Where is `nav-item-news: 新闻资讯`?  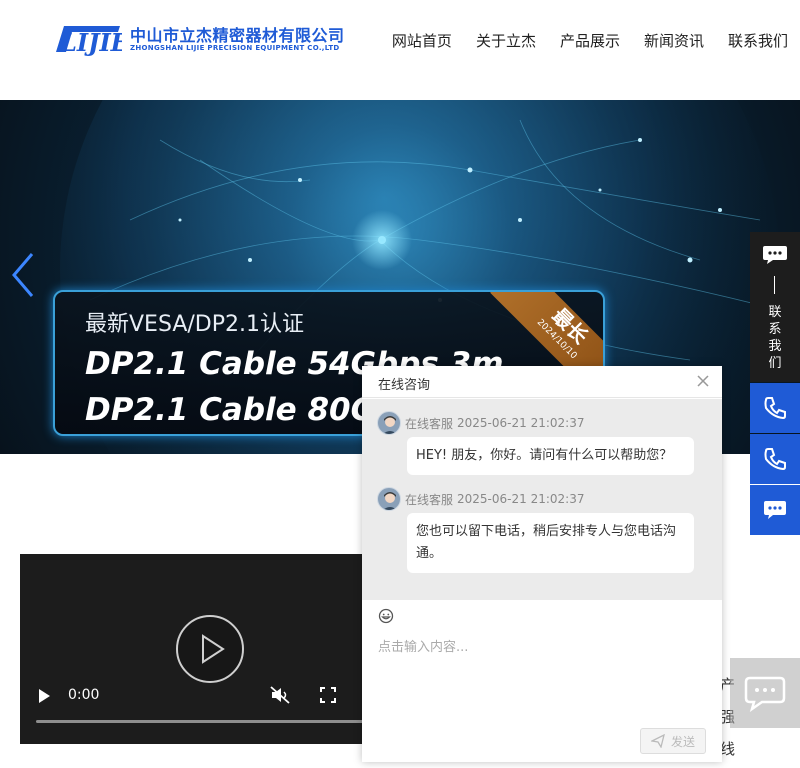 nav-item-news: 新闻资讯 is located at coordinates (674, 40).